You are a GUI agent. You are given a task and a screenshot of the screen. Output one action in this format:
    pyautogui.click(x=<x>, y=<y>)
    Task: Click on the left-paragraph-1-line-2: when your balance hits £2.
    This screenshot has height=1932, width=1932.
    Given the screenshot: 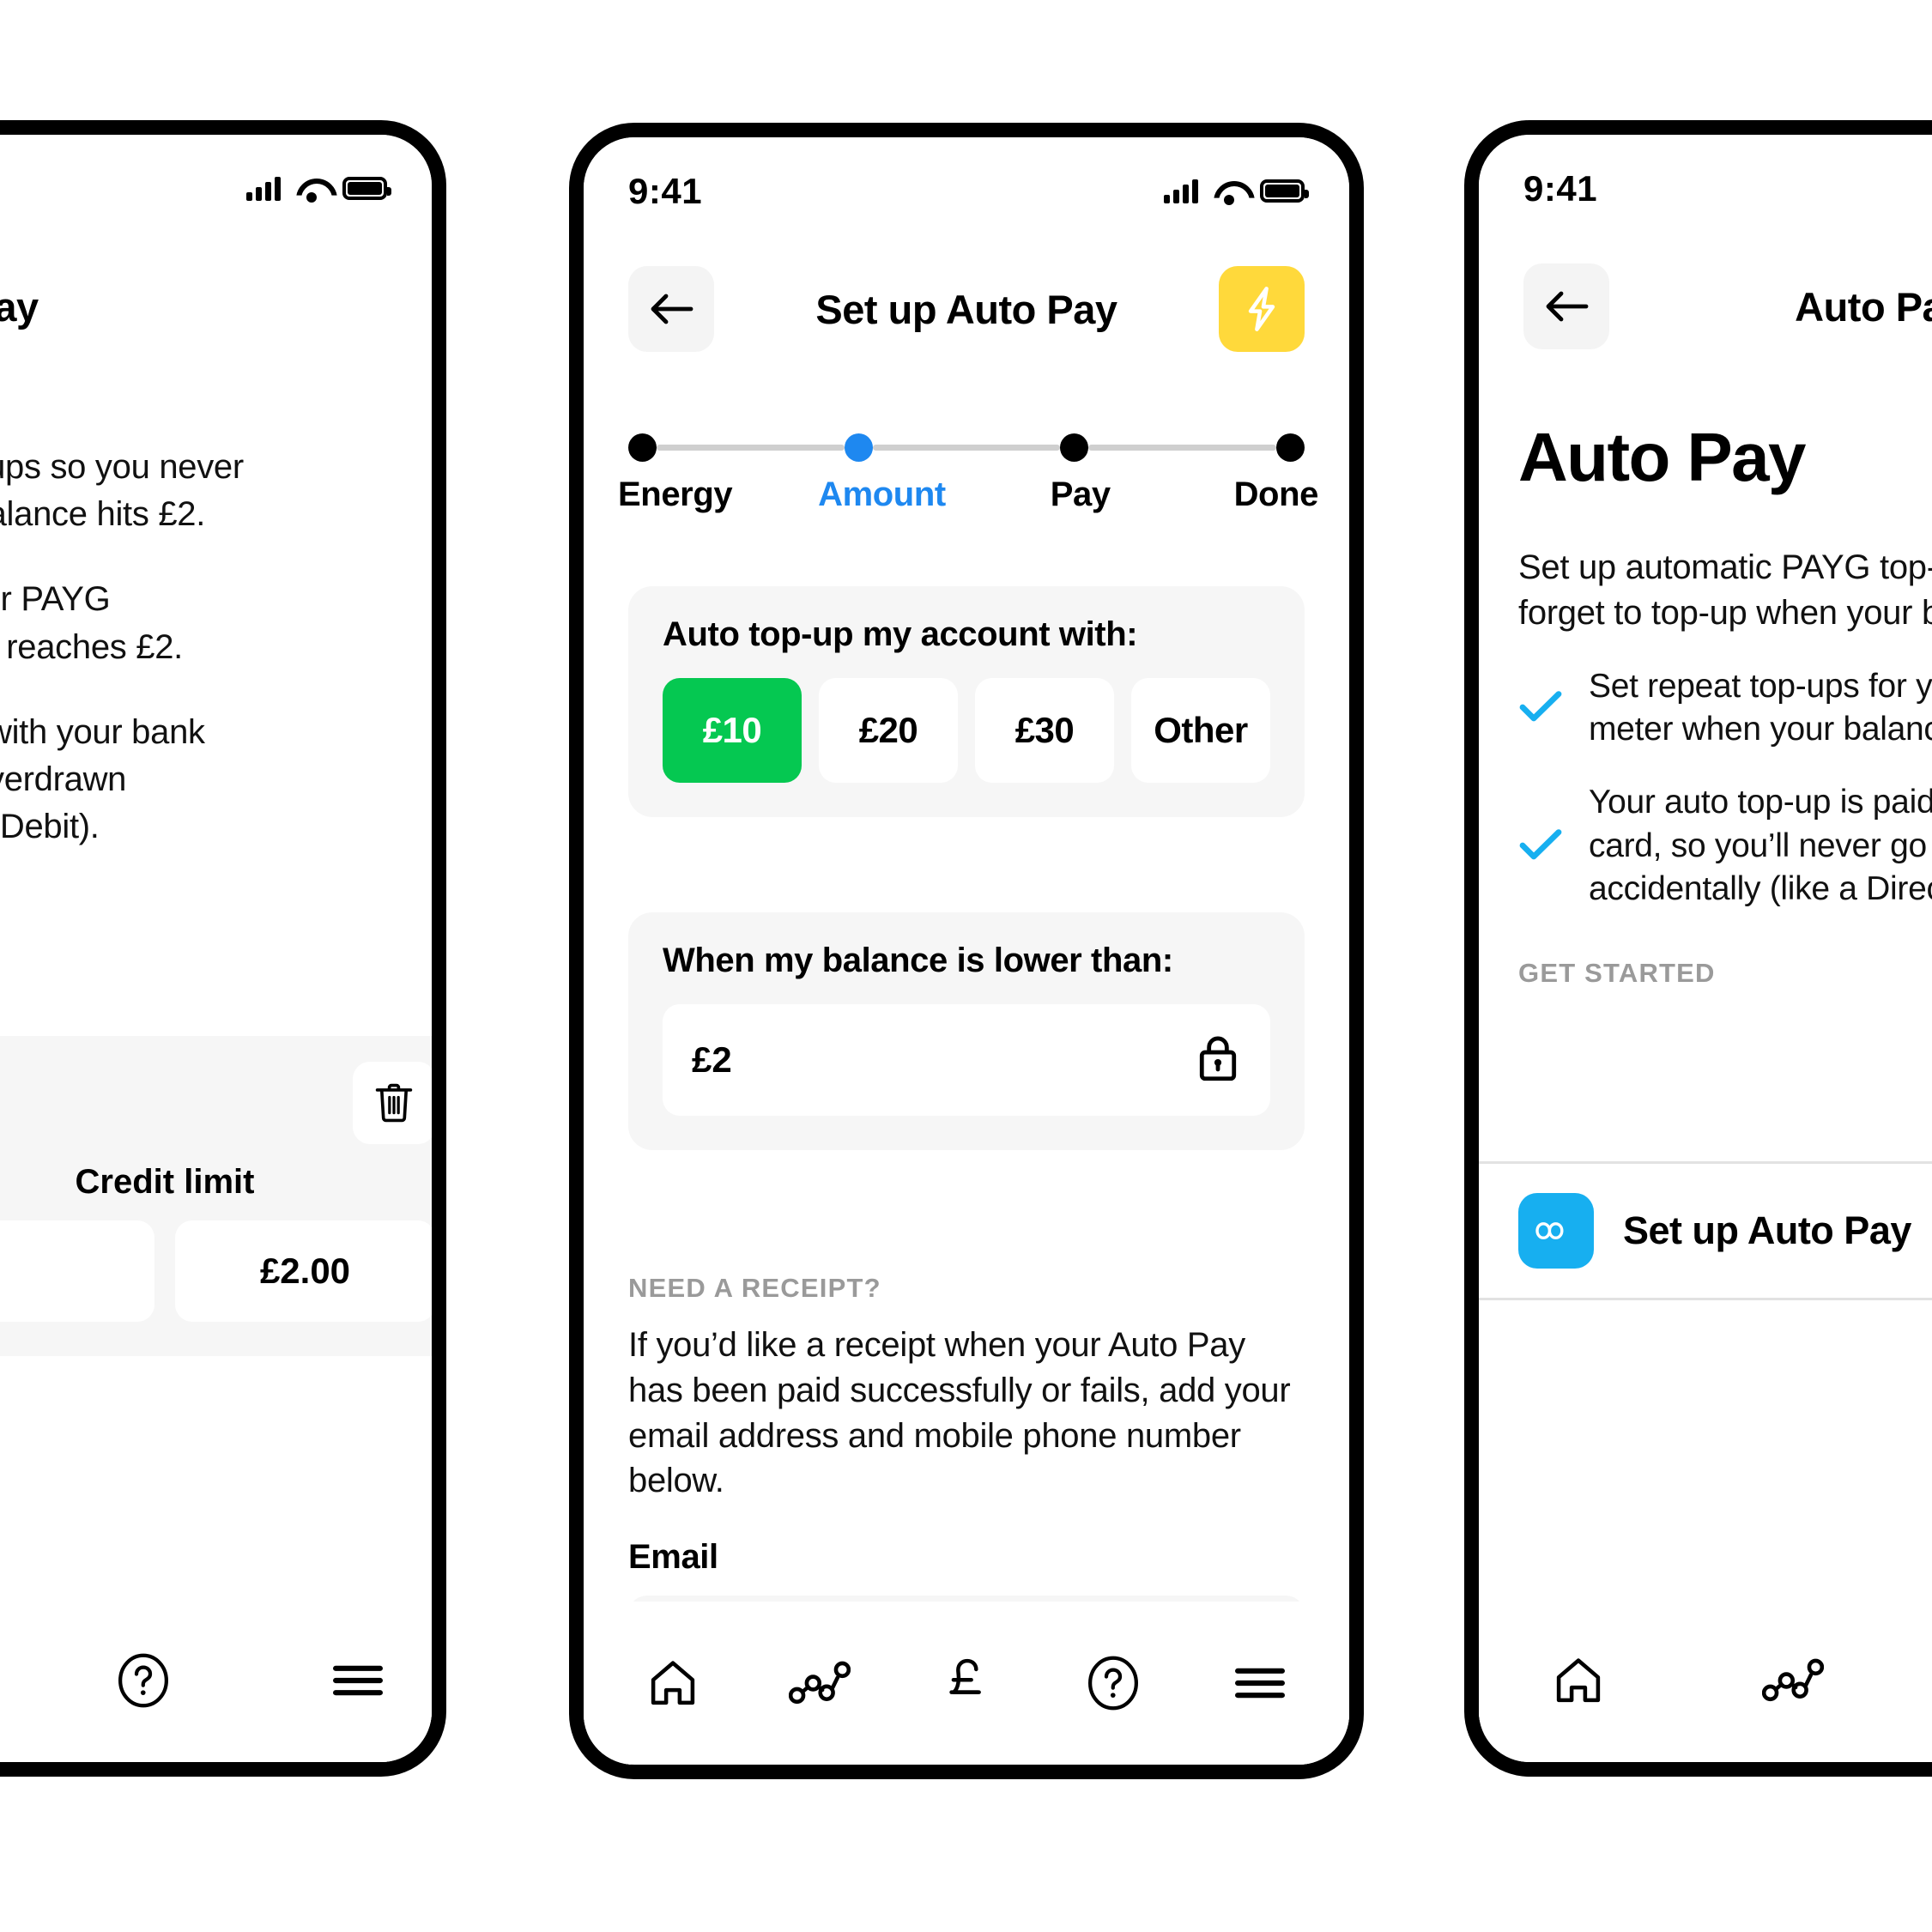 What is the action you would take?
    pyautogui.click(x=103, y=514)
    